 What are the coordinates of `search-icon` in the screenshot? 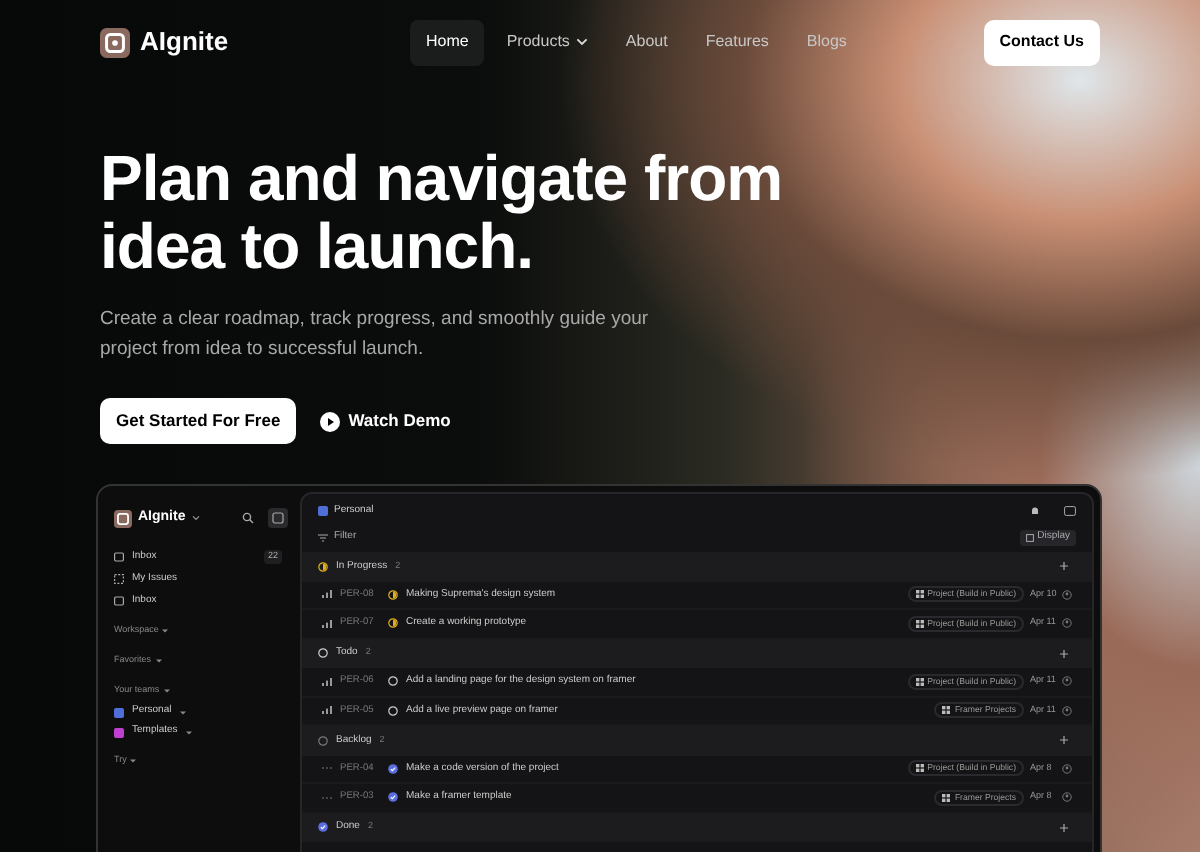 It's located at (248, 518).